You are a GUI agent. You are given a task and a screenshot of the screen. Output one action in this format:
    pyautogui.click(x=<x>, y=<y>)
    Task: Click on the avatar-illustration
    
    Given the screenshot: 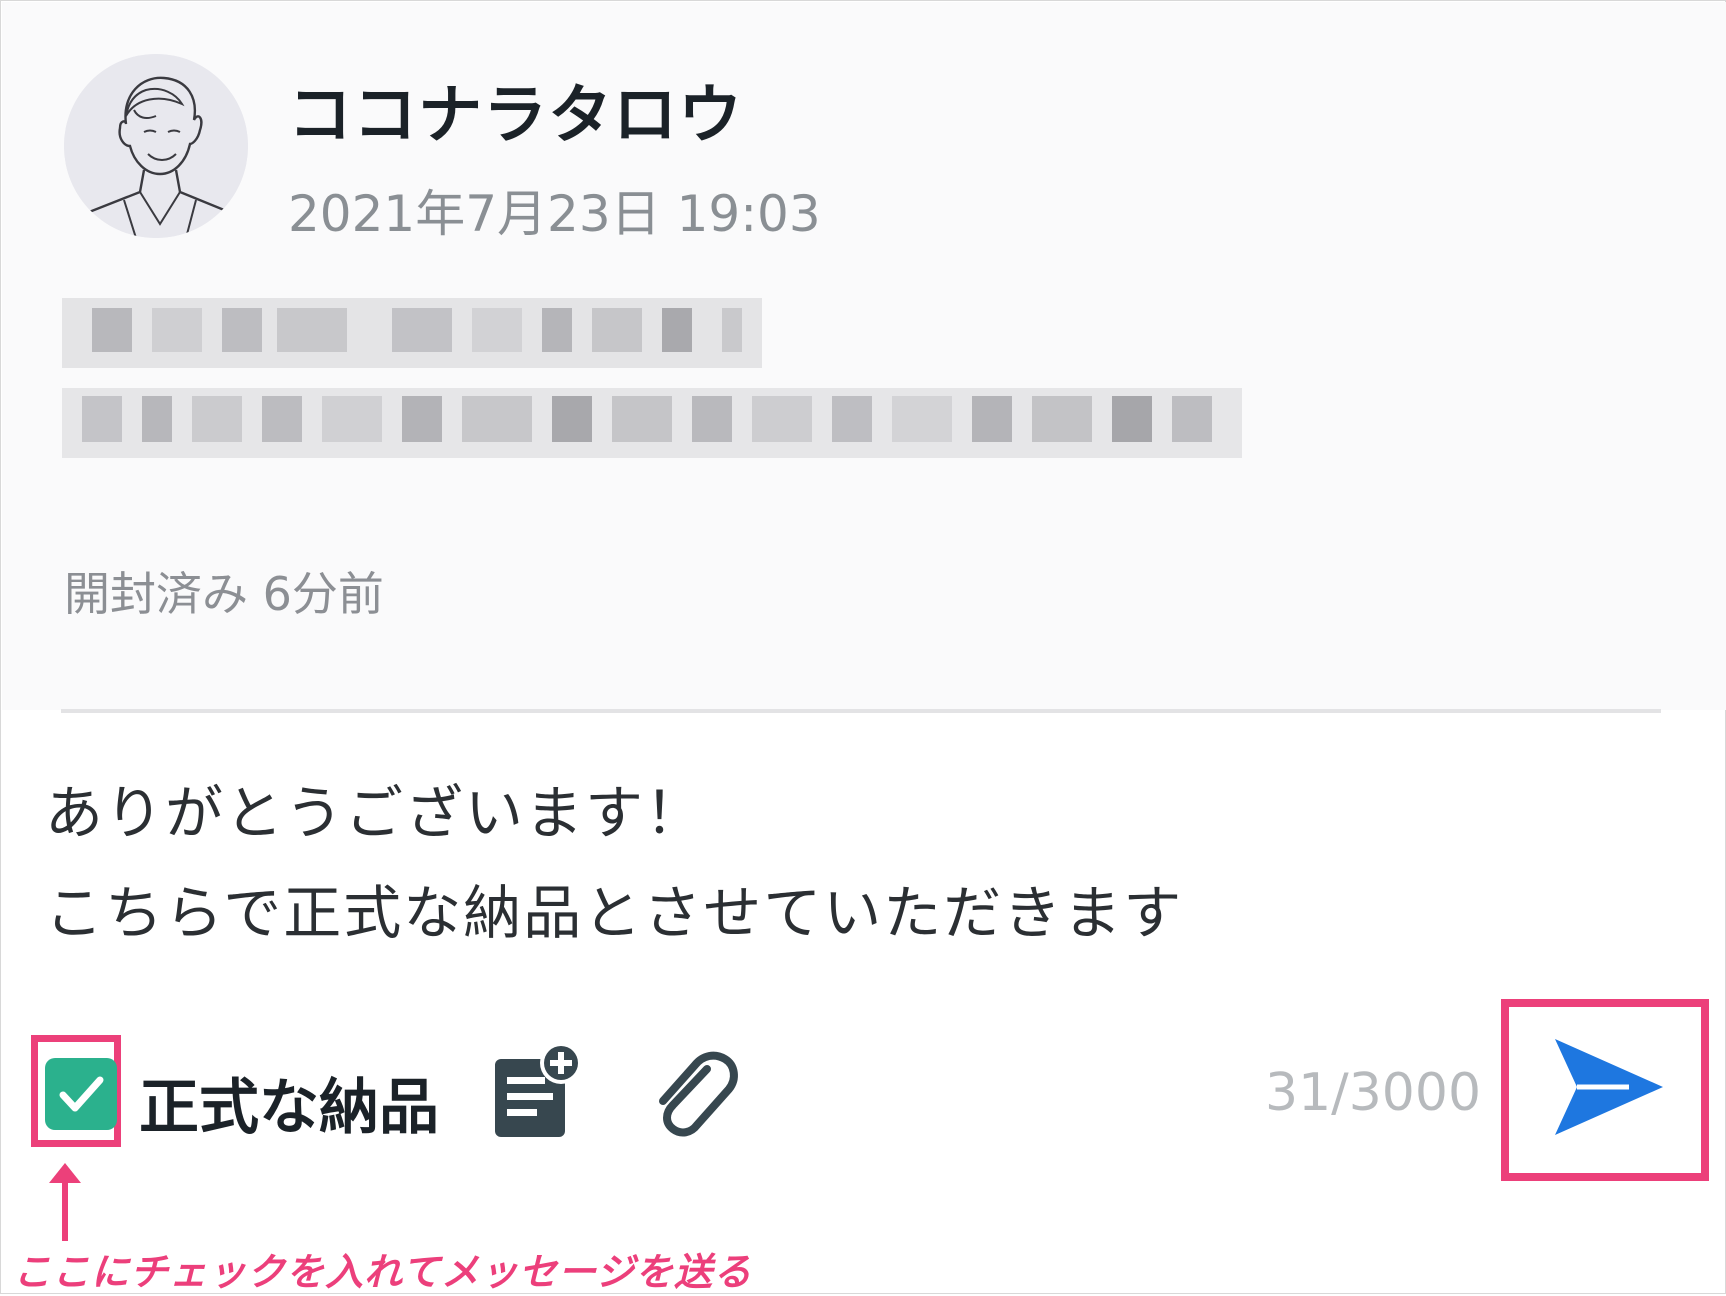 What is the action you would take?
    pyautogui.click(x=156, y=146)
    